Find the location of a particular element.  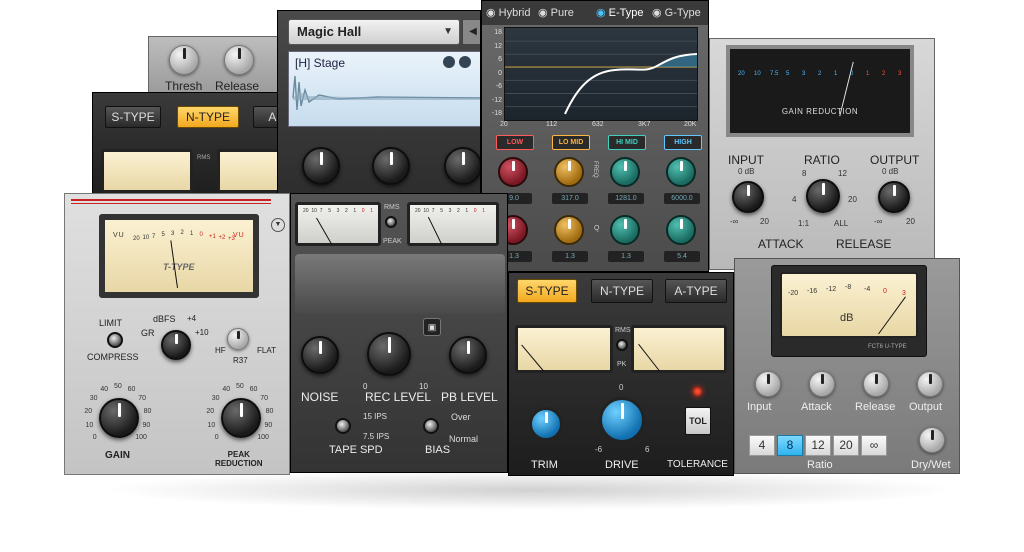

tape-speed-switch is located at coordinates (343, 426).